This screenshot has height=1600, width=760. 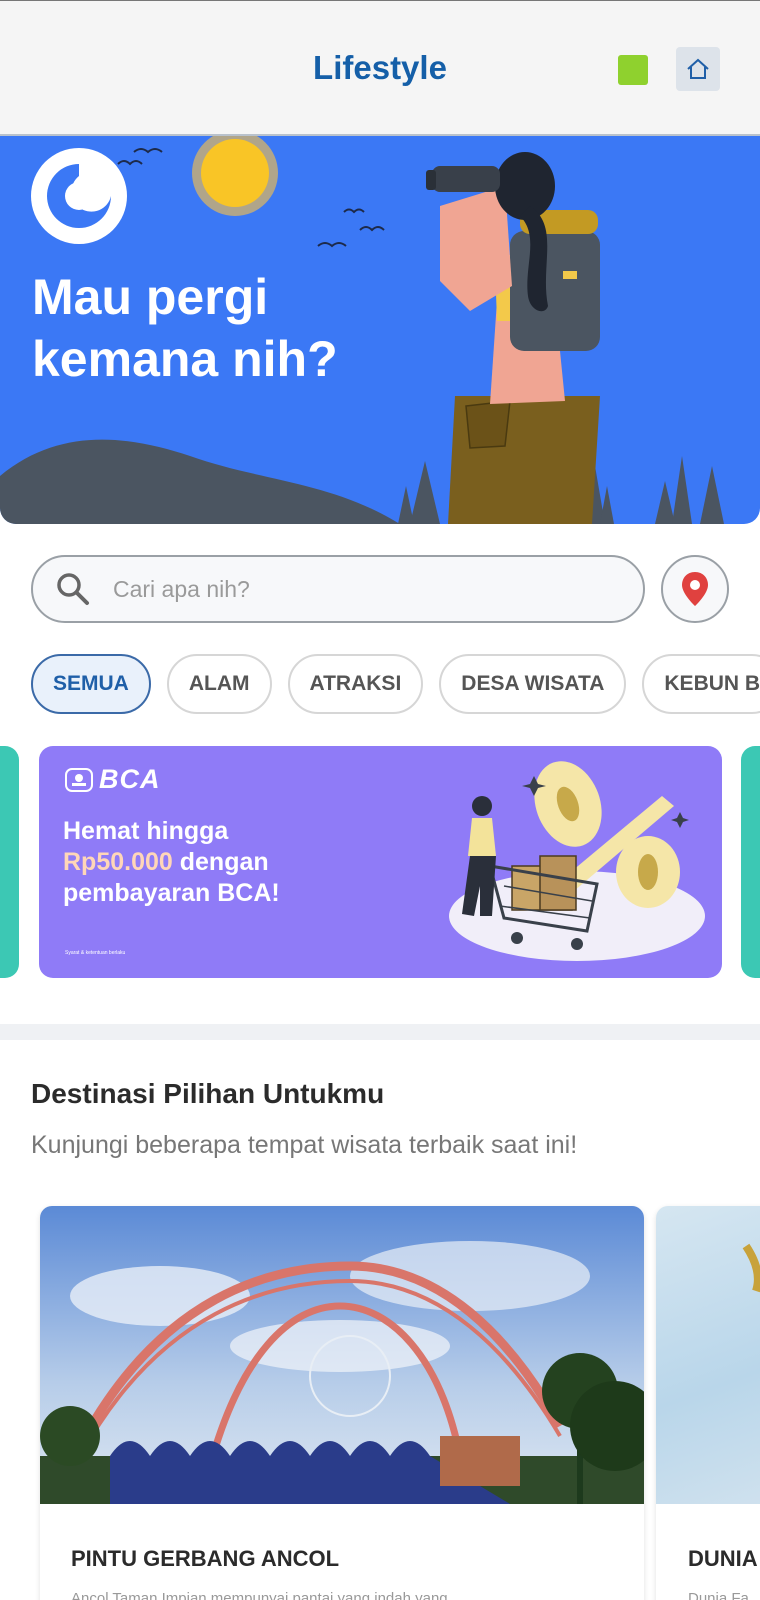 I want to click on location-pin-icon, so click(x=695, y=589).